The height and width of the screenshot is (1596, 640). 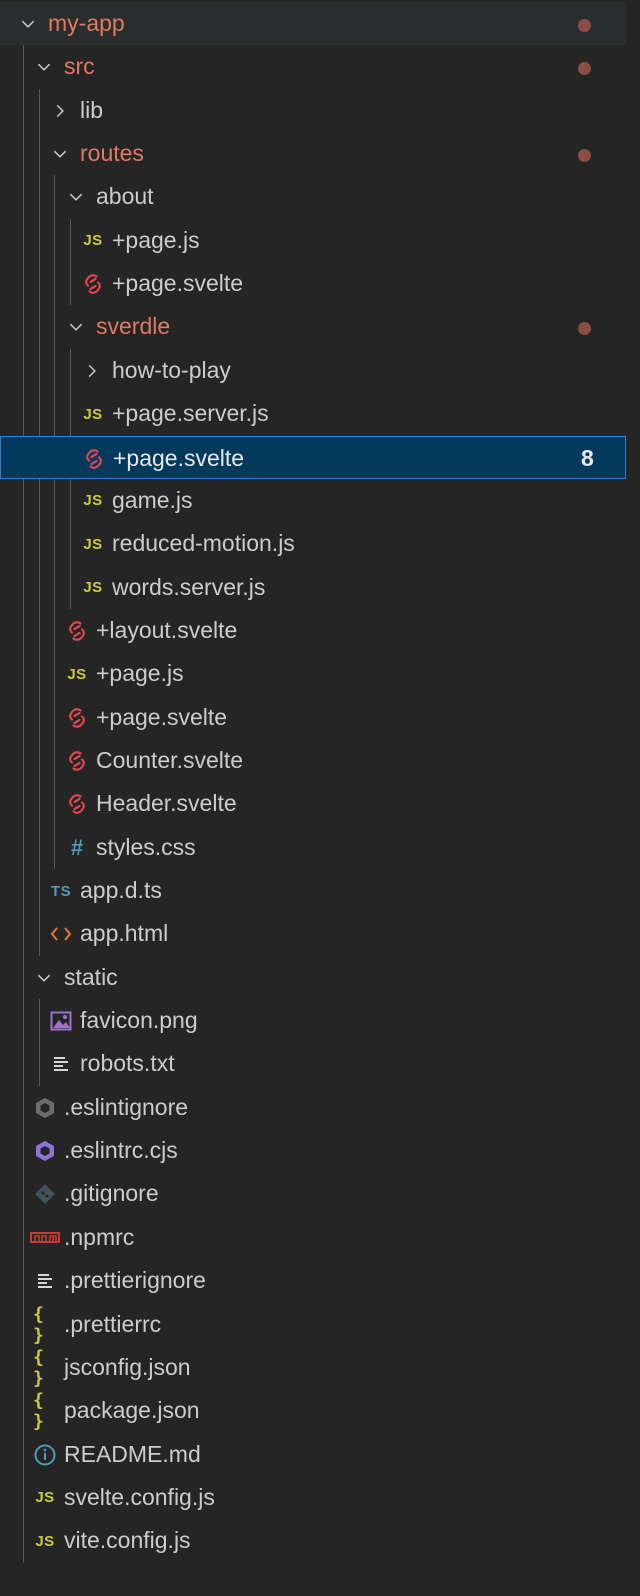 What do you see at coordinates (313, 1237) in the screenshot?
I see `file-item-npmrc: .npmrc` at bounding box center [313, 1237].